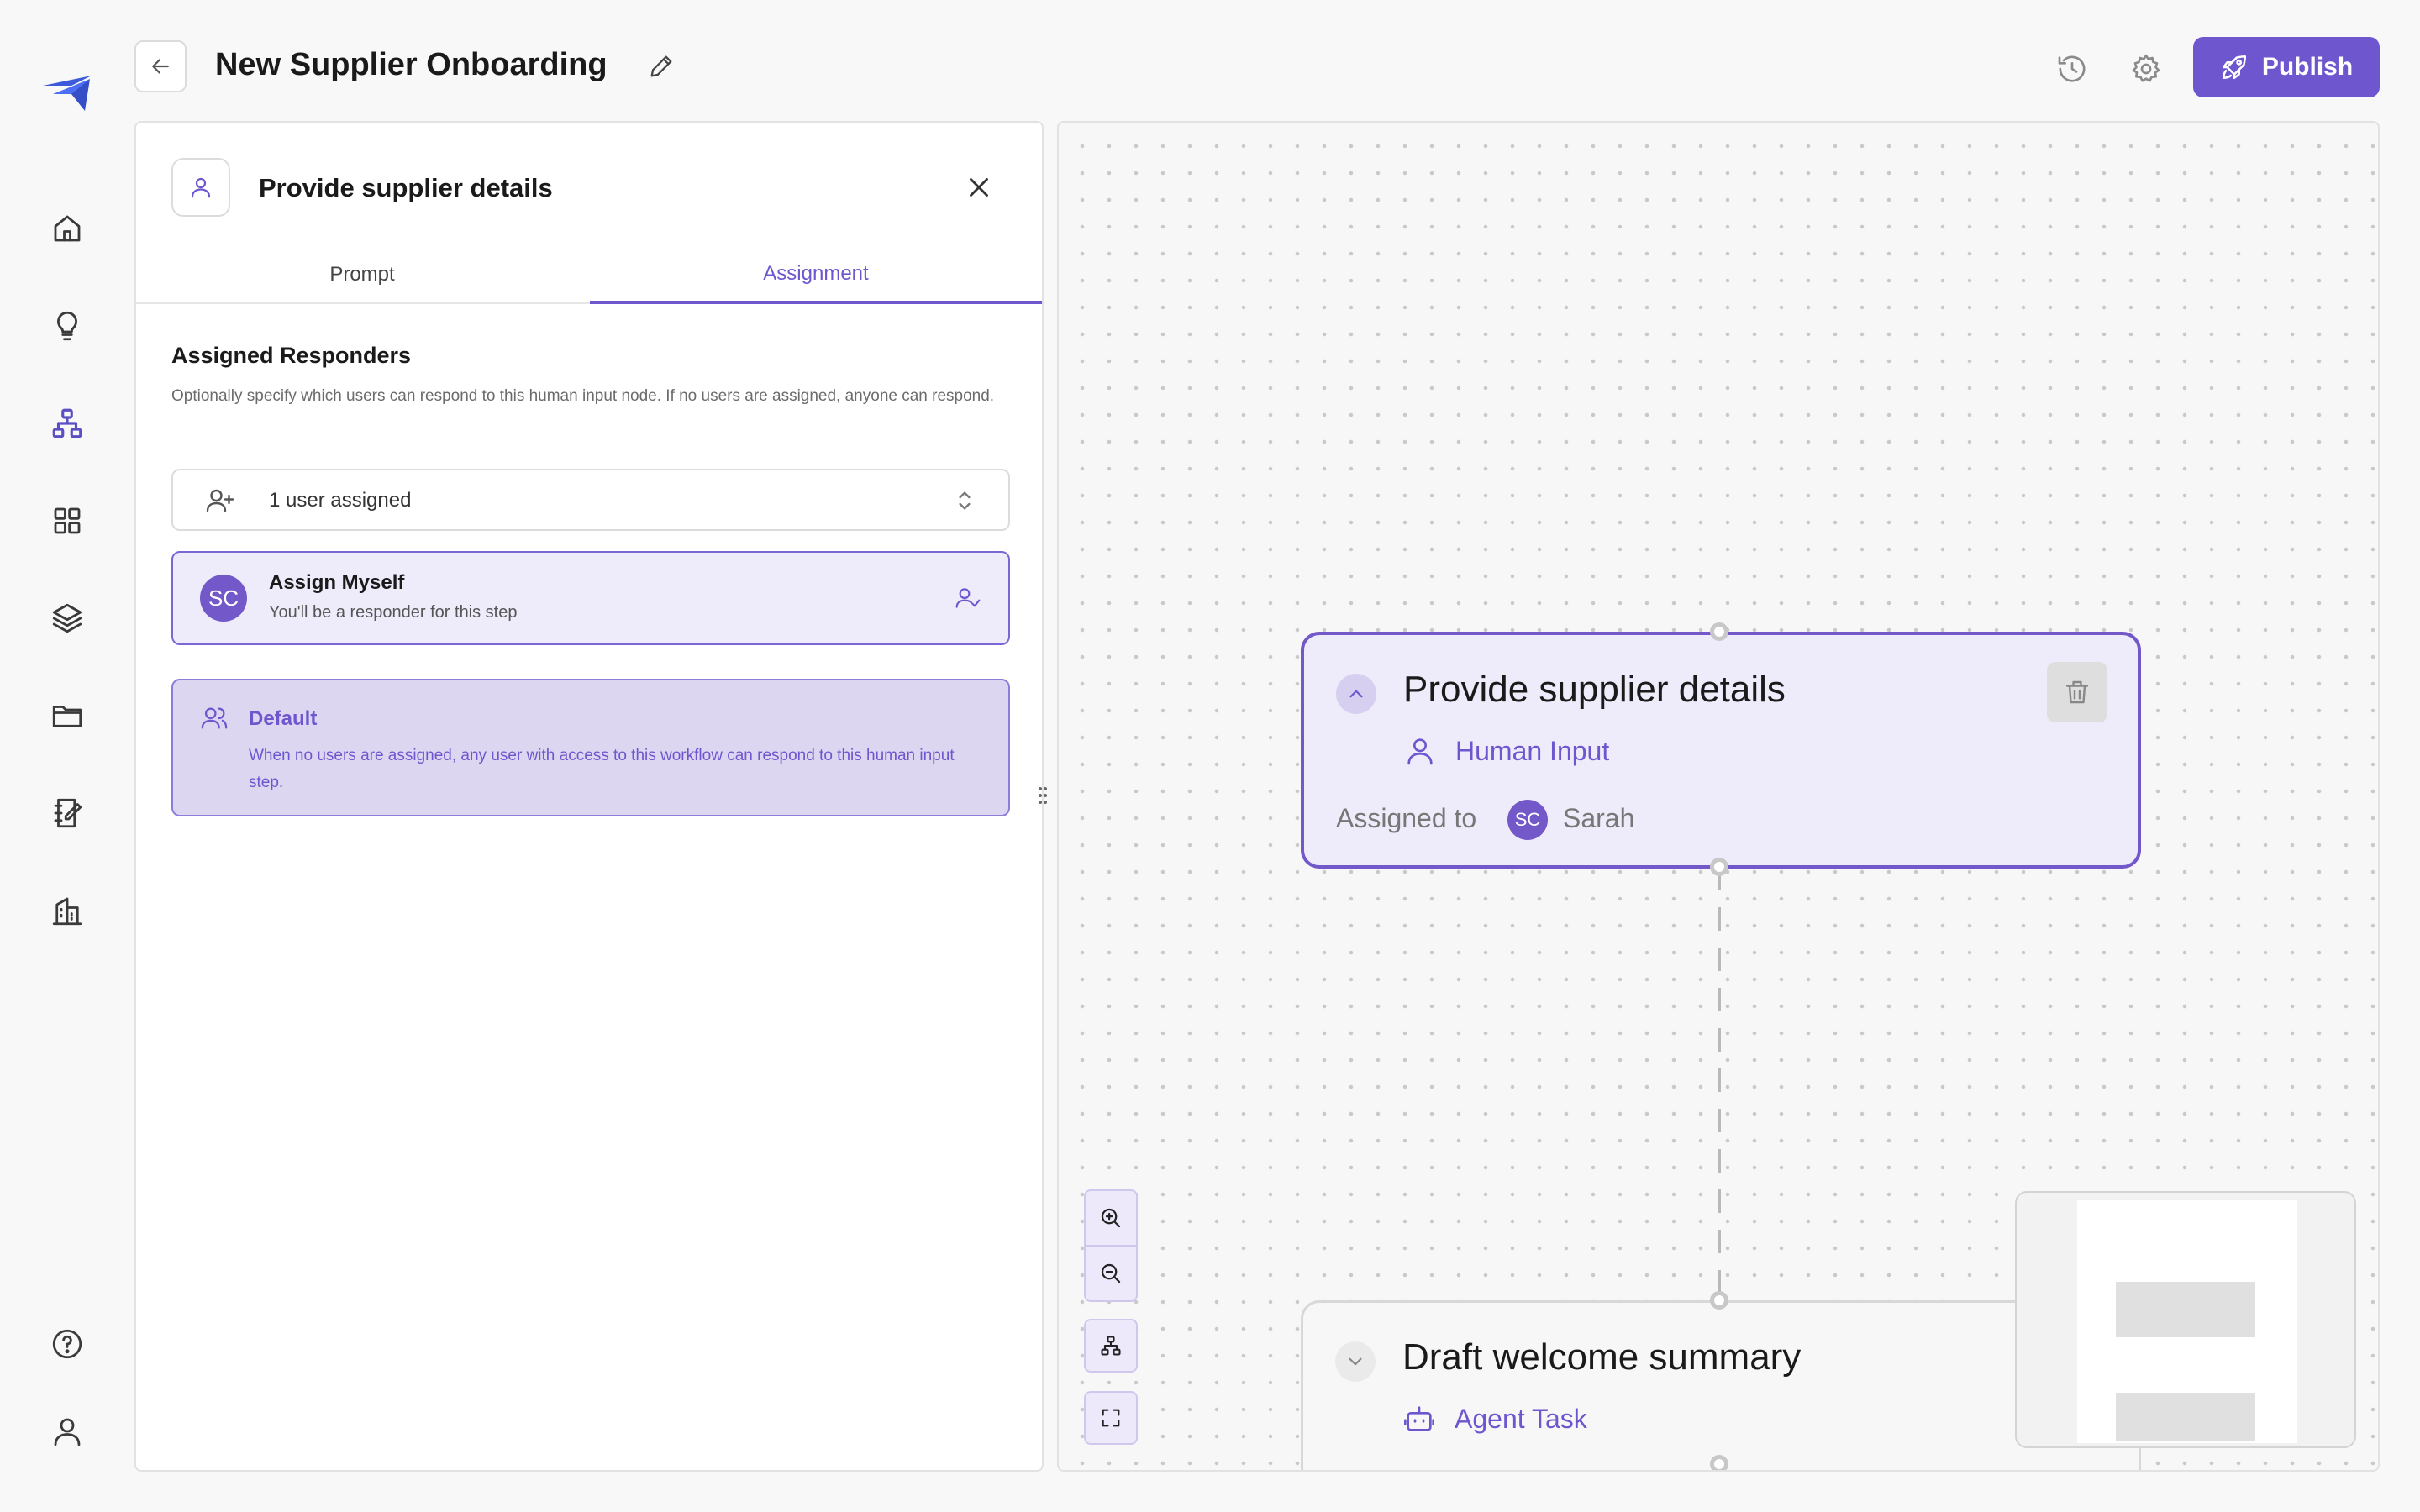 This screenshot has width=2420, height=1512. What do you see at coordinates (2307, 67) in the screenshot?
I see `publish-label: Publish` at bounding box center [2307, 67].